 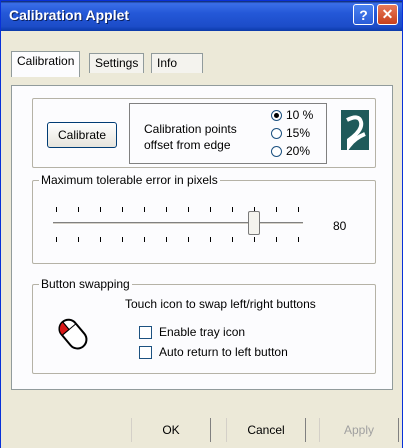 I want to click on swap-instruction: Touch icon to swap left/right buttons, so click(x=220, y=304).